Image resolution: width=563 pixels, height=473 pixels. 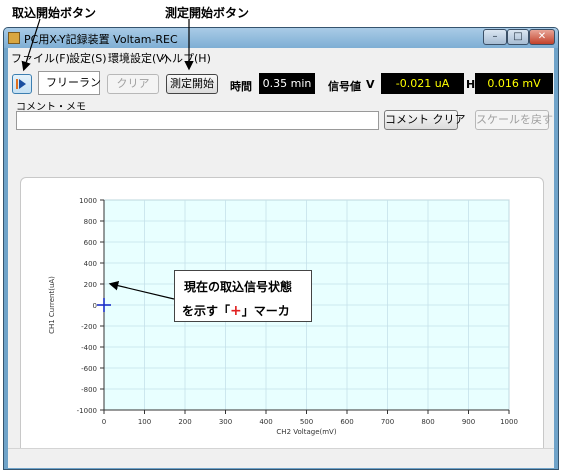 What do you see at coordinates (346, 422) in the screenshot?
I see `x-tick-label: 600` at bounding box center [346, 422].